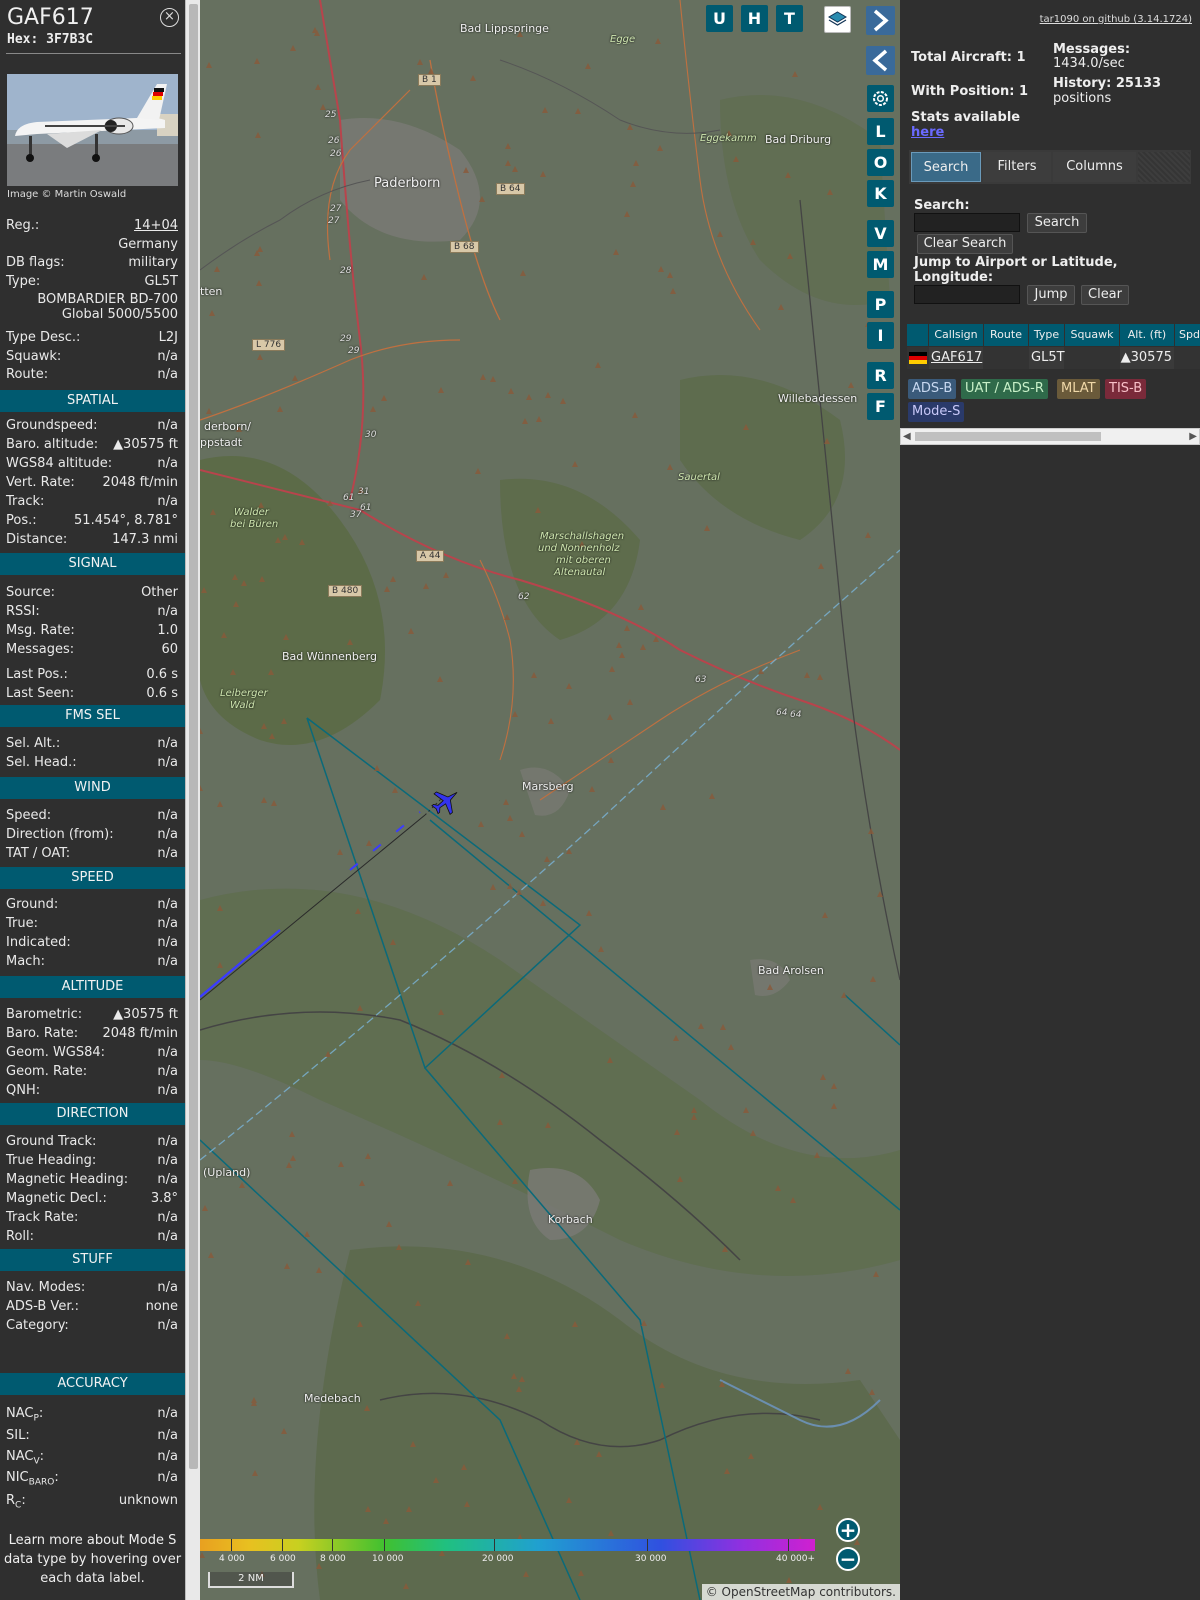  What do you see at coordinates (24, 1415) in the screenshot?
I see `row-label: NACP:` at bounding box center [24, 1415].